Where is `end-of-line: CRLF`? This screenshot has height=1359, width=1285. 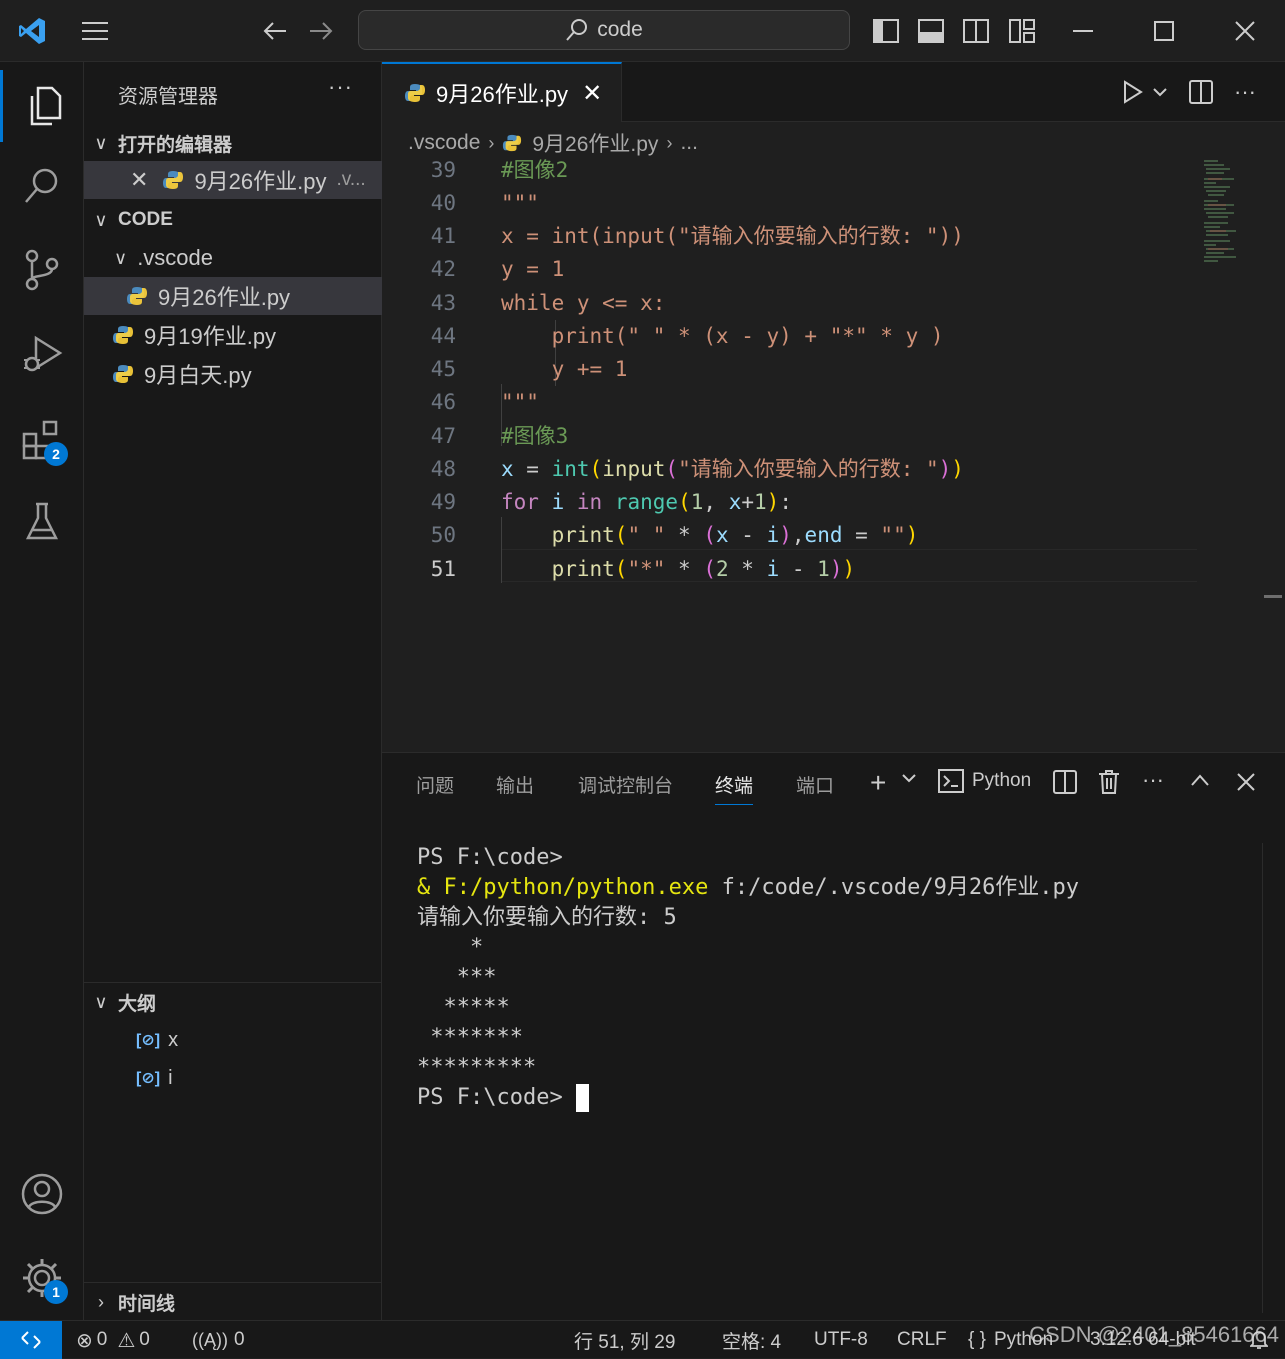 end-of-line: CRLF is located at coordinates (922, 1340).